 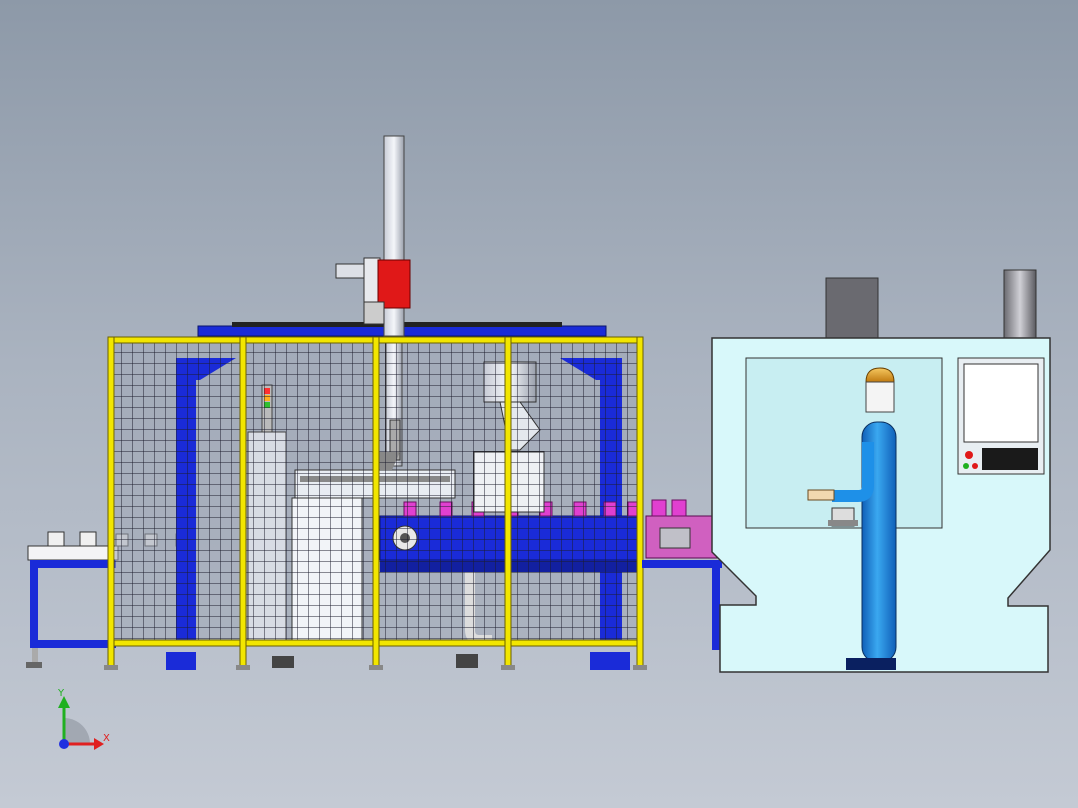 What do you see at coordinates (61, 693) in the screenshot?
I see `axis-y-label: Y` at bounding box center [61, 693].